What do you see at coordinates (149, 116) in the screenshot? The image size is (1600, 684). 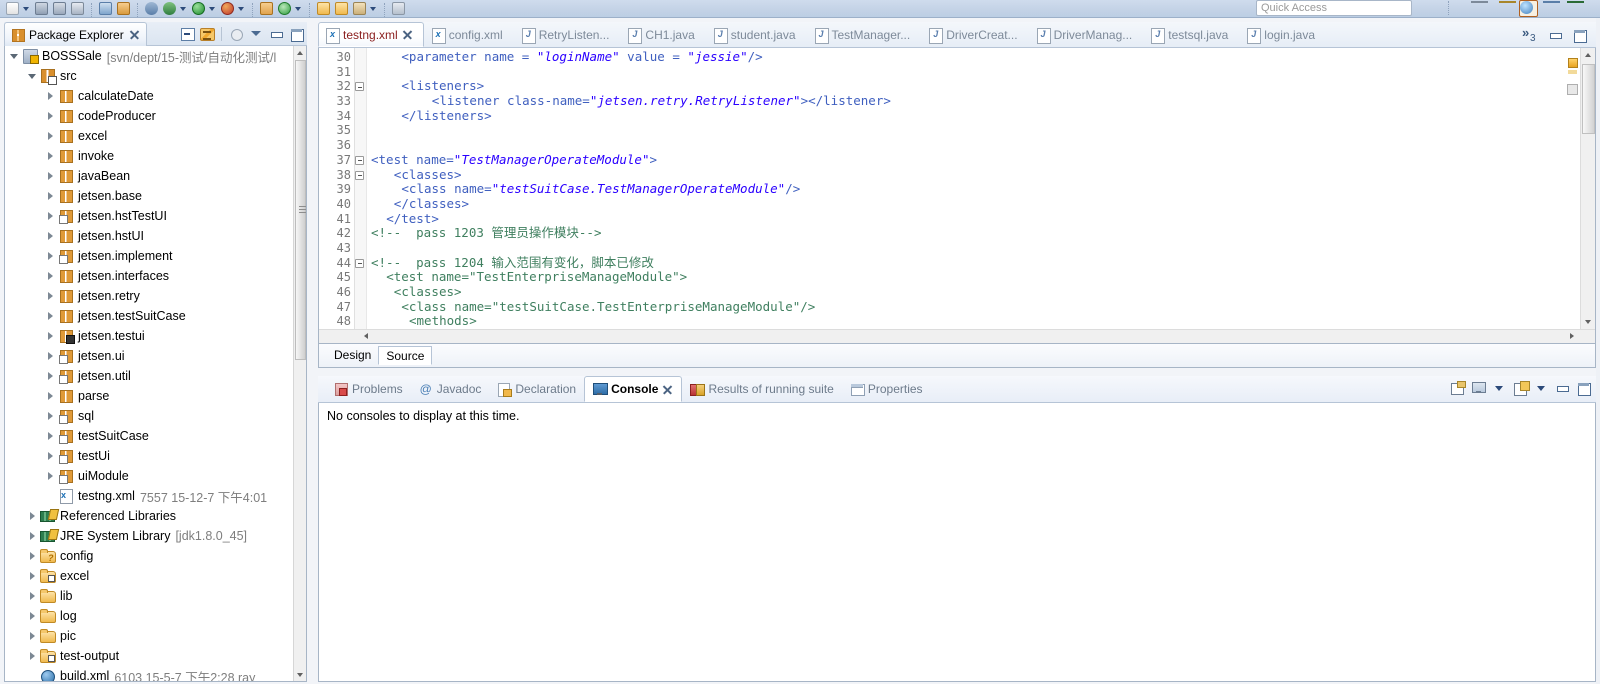 I see `tree-item-codeproducer: codeProducer` at bounding box center [149, 116].